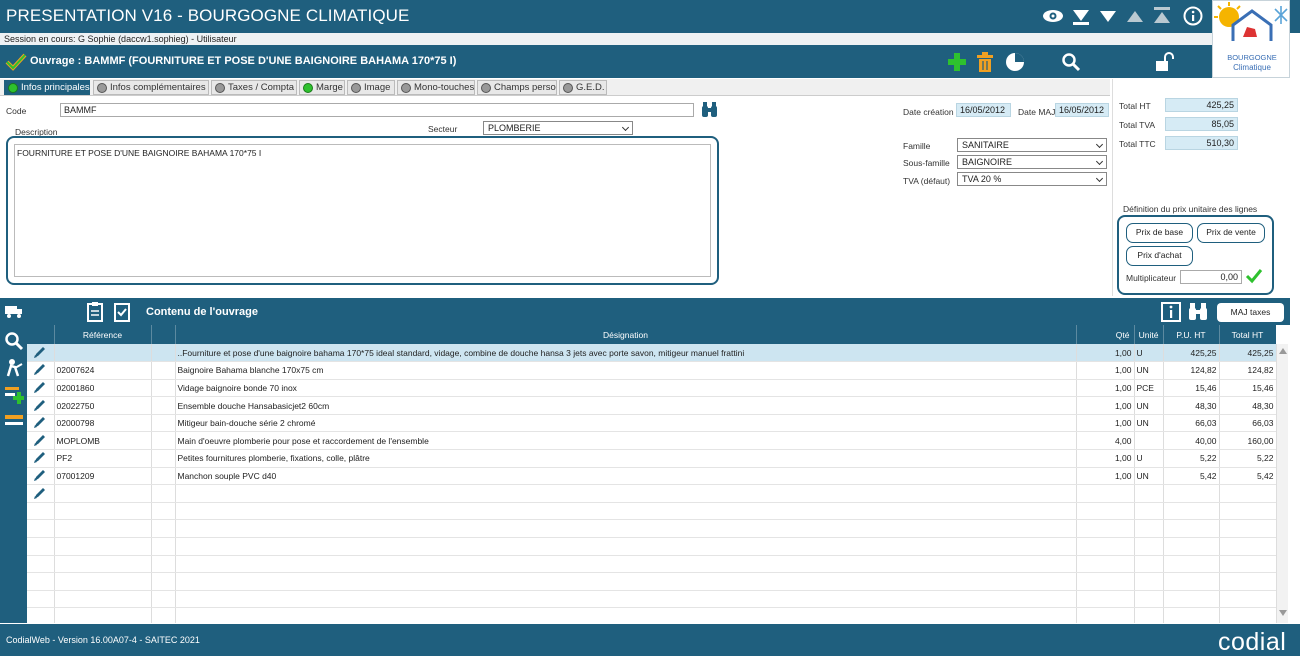  Describe the element at coordinates (1191, 423) in the screenshot. I see `pu-ht-cell: 66,03` at that location.